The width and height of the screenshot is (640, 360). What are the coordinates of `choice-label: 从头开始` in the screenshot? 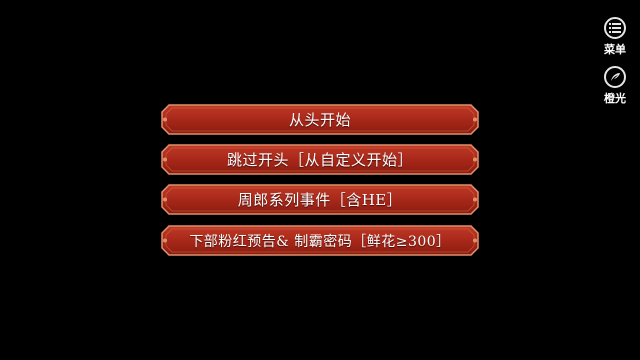 It's located at (319, 120).